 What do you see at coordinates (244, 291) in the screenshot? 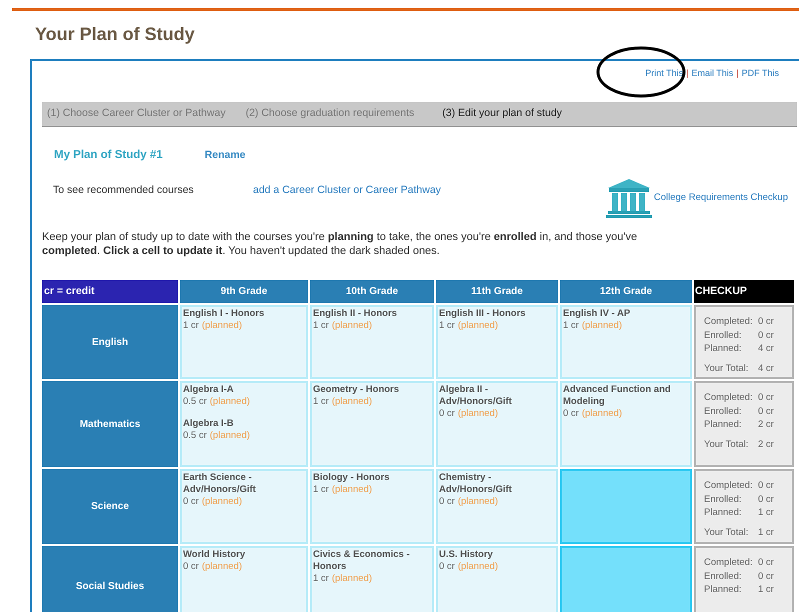
I see `column-header: 9th Grade` at bounding box center [244, 291].